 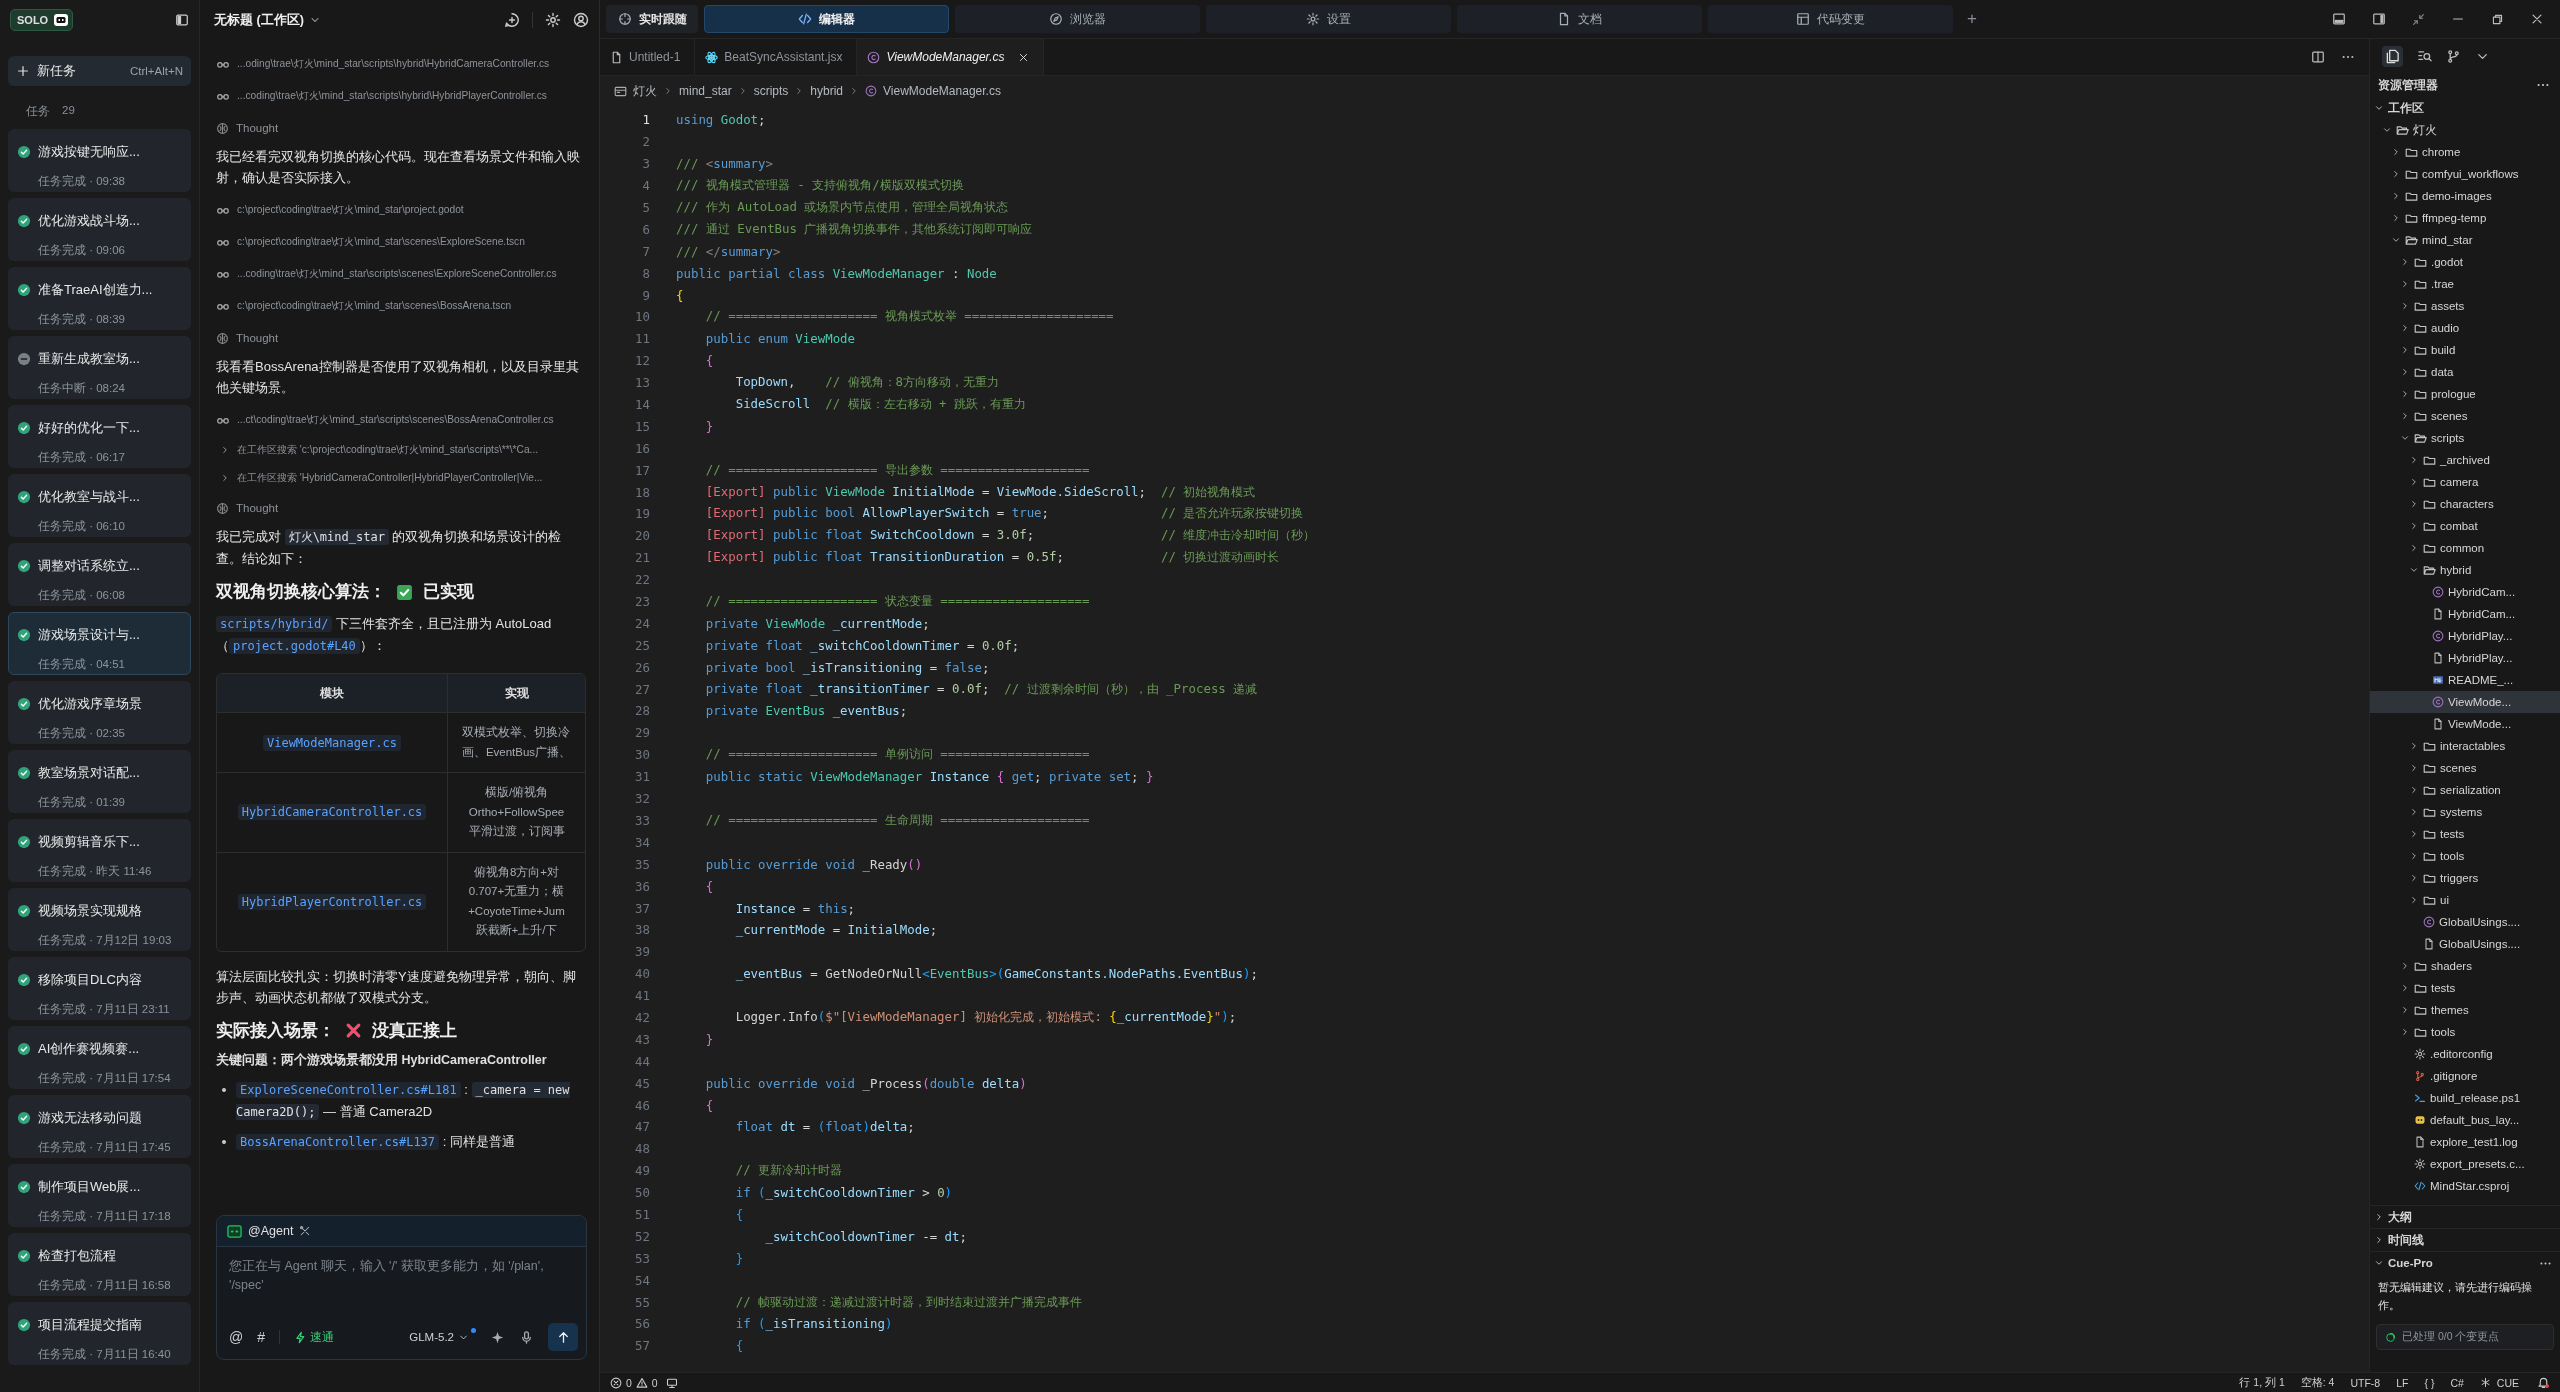 What do you see at coordinates (2465, 966) in the screenshot?
I see `folder-item: shaders` at bounding box center [2465, 966].